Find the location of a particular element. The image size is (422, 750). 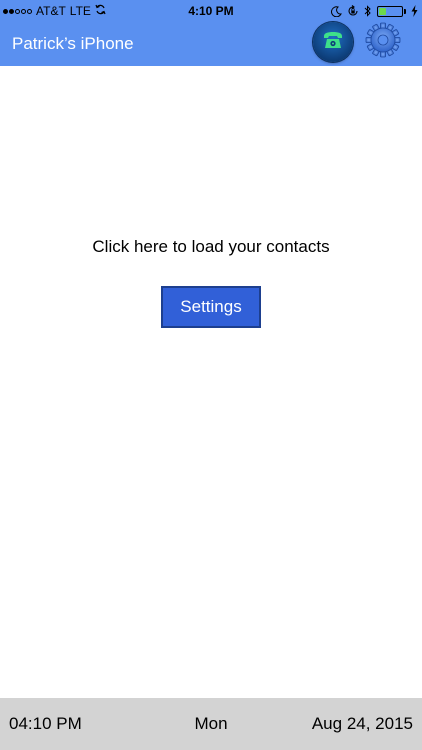

gear-icon is located at coordinates (383, 42).